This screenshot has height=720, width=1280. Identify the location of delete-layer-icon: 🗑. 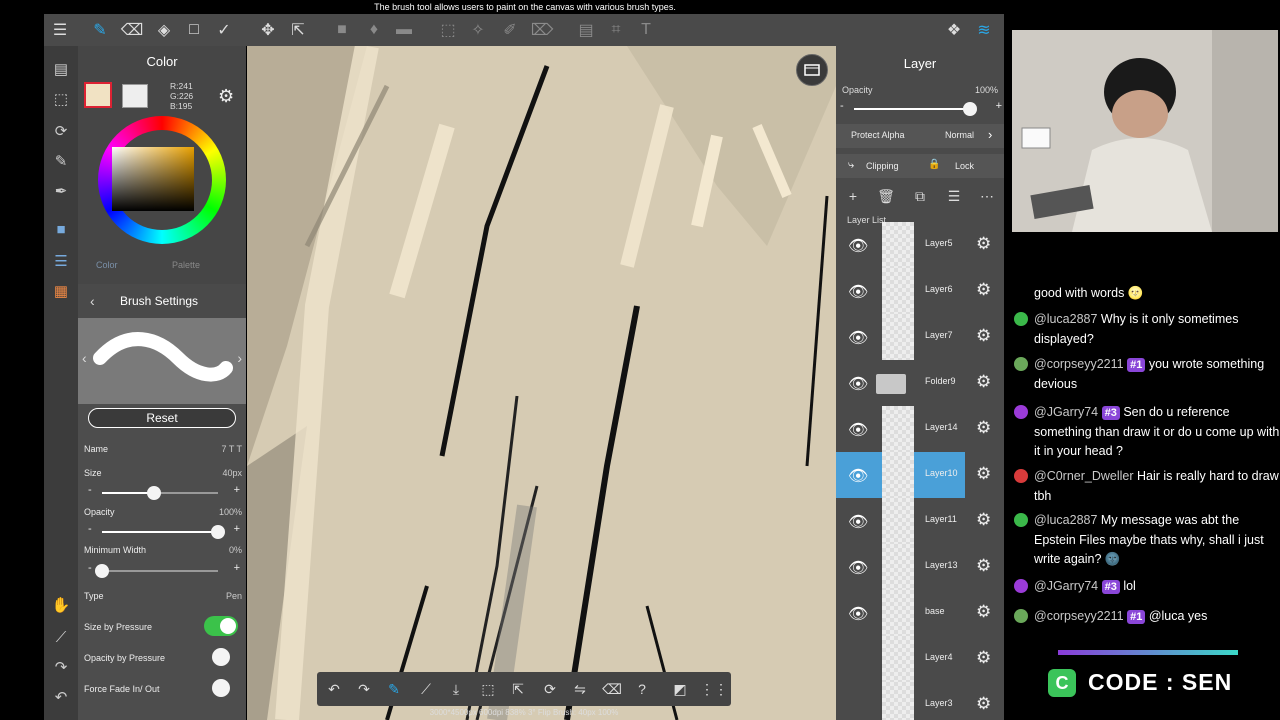
(886, 199).